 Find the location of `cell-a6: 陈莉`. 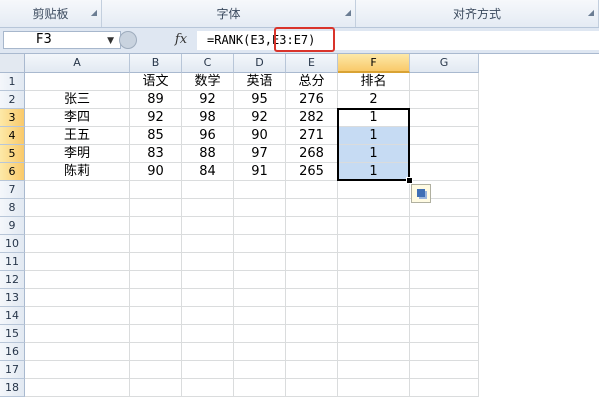

cell-a6: 陈莉 is located at coordinates (77, 172).